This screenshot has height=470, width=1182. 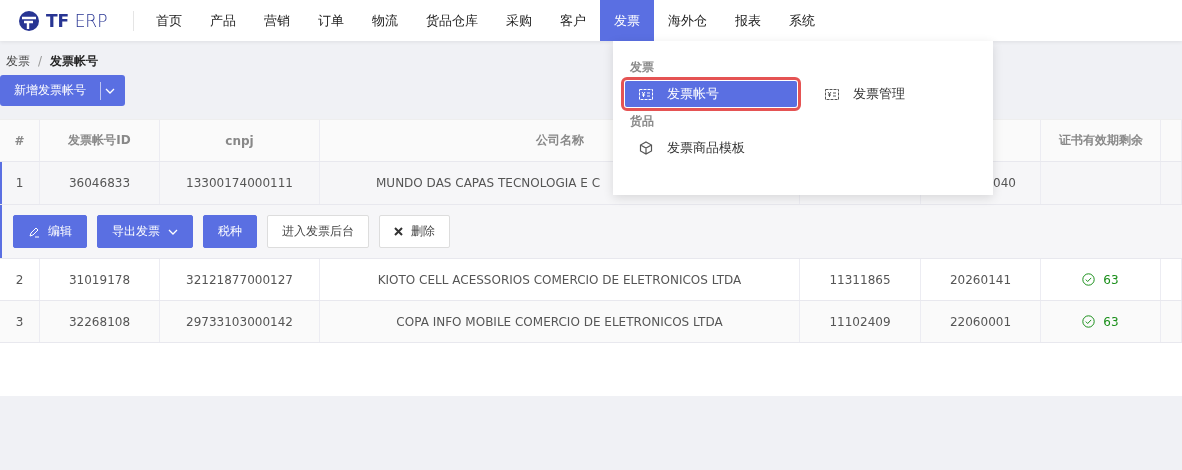 What do you see at coordinates (223, 20) in the screenshot?
I see `nav-tab: 产品` at bounding box center [223, 20].